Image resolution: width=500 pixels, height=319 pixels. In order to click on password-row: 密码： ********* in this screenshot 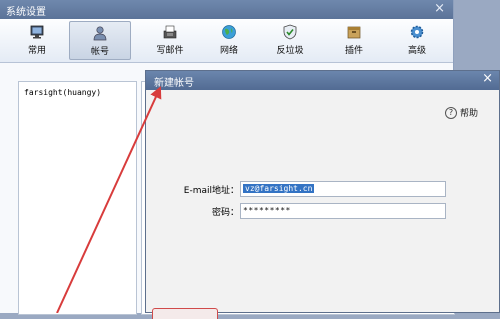, I will do `click(322, 211)`.